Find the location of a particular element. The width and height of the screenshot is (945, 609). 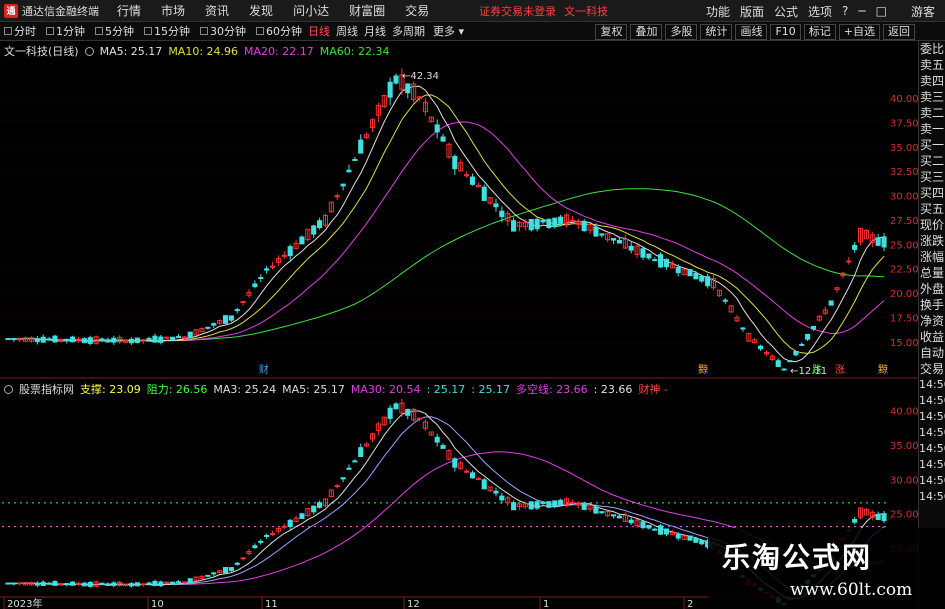

side-panel-item: 委比 is located at coordinates (932, 49).